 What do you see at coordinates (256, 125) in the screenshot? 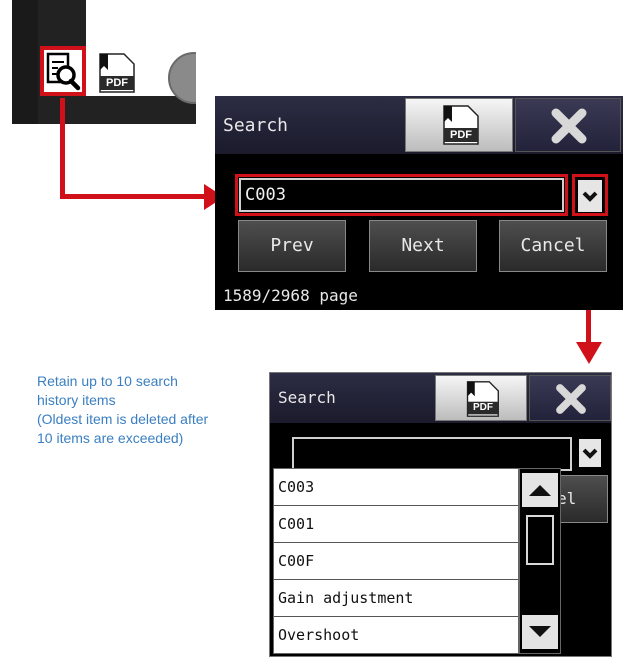
I see `dialog-title: Search` at bounding box center [256, 125].